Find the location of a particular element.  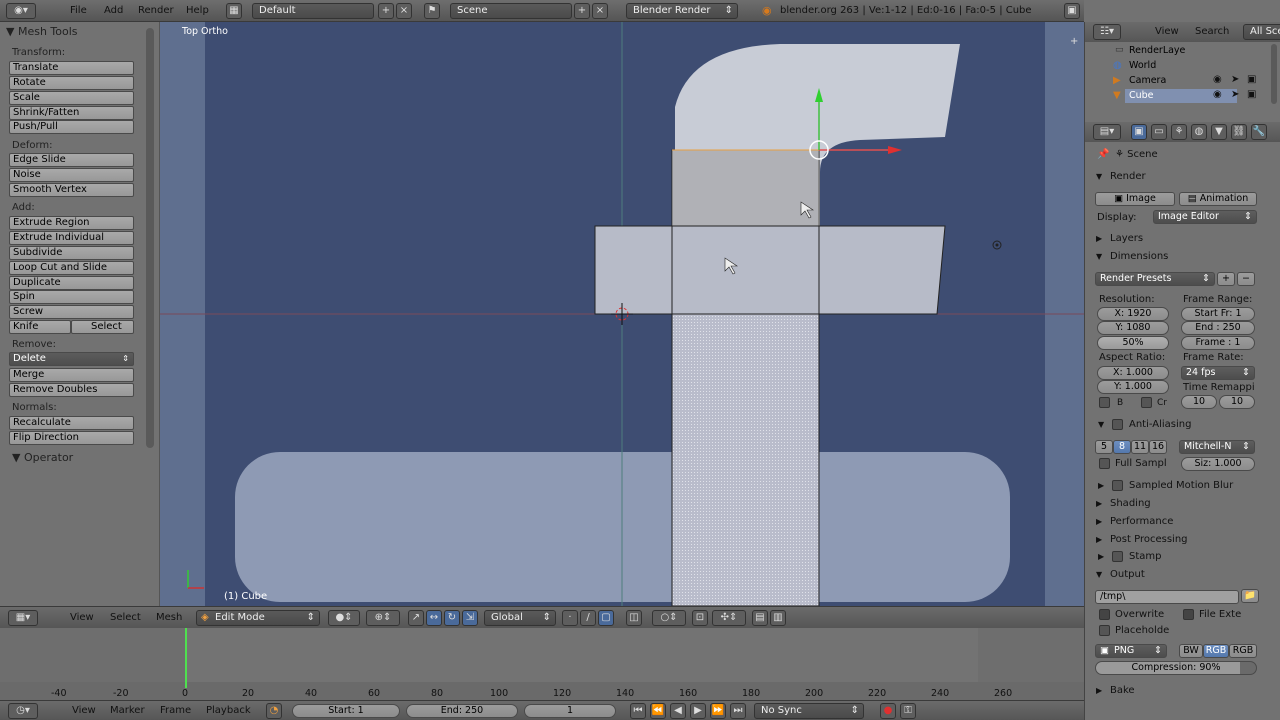

knife-select-button: Select is located at coordinates (102, 327).